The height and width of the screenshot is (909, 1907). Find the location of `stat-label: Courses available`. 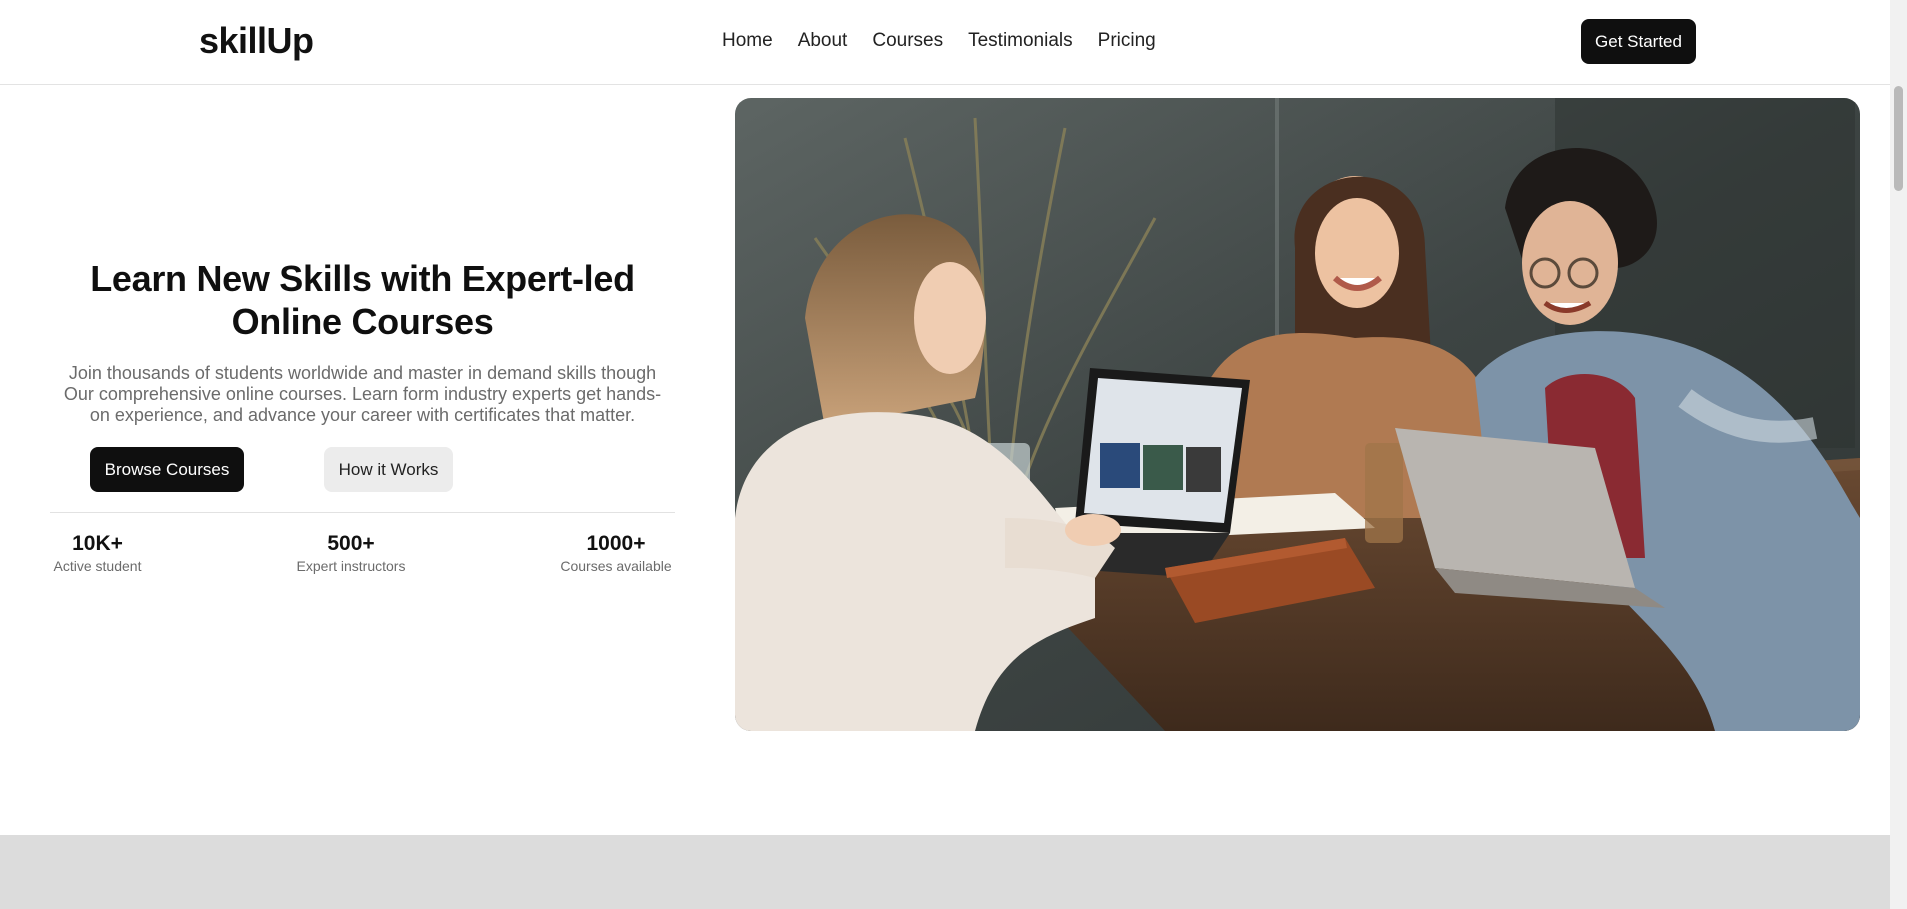

stat-label: Courses available is located at coordinates (616, 566).